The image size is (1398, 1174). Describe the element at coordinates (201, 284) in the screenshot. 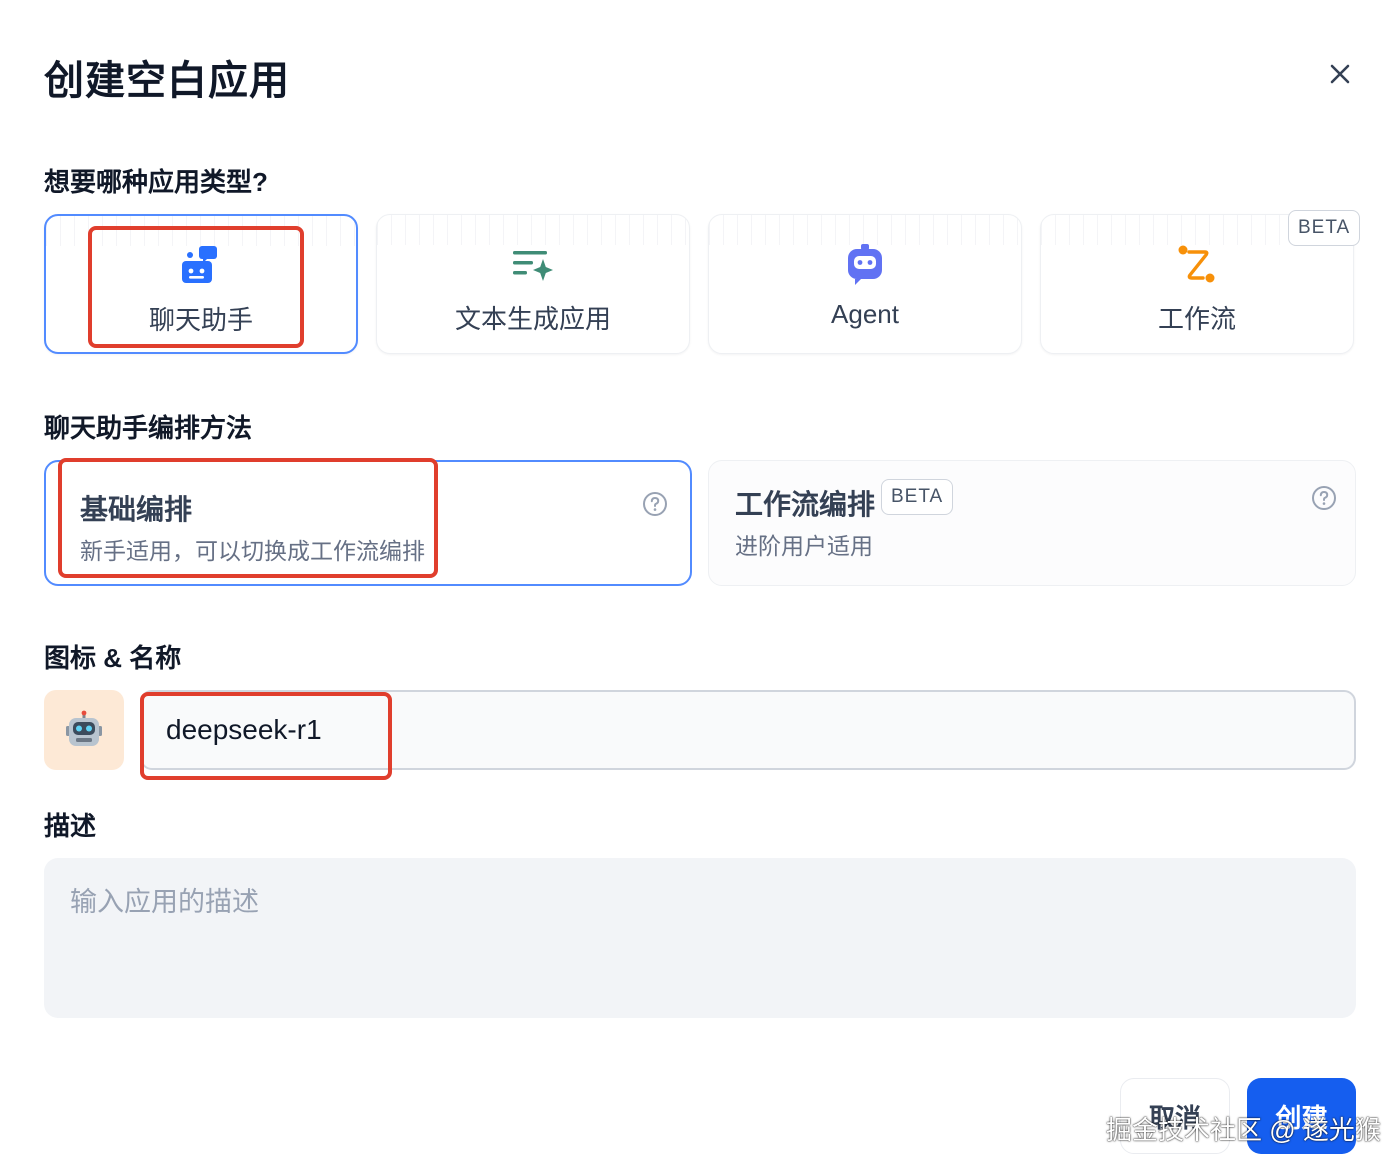

I see `app-type-card-chat-assistant: 聊天助手` at that location.